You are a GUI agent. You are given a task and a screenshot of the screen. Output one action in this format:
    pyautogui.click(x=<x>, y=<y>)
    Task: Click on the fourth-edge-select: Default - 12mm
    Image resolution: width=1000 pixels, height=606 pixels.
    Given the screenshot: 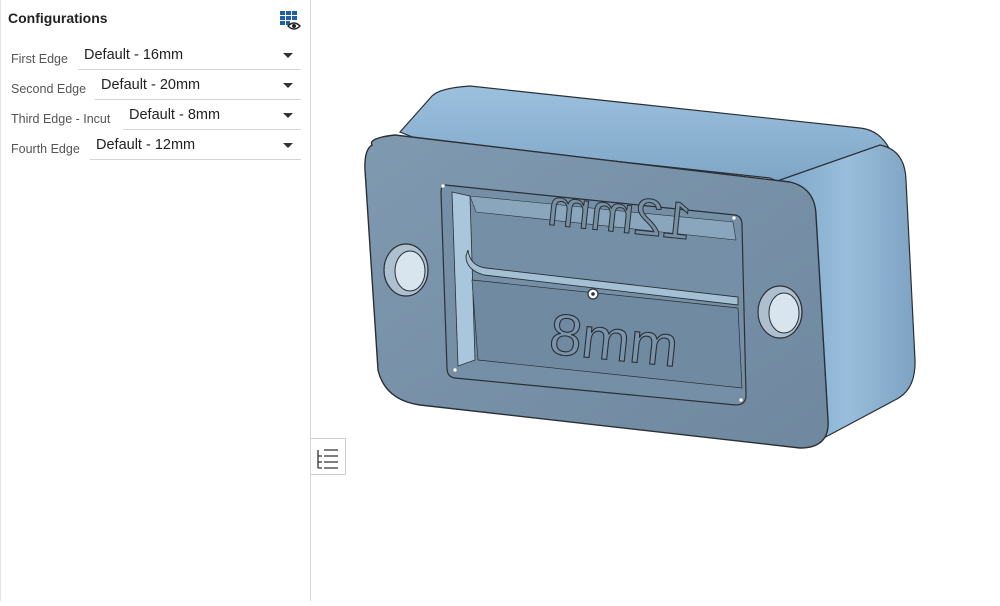 What is the action you would take?
    pyautogui.click(x=195, y=147)
    